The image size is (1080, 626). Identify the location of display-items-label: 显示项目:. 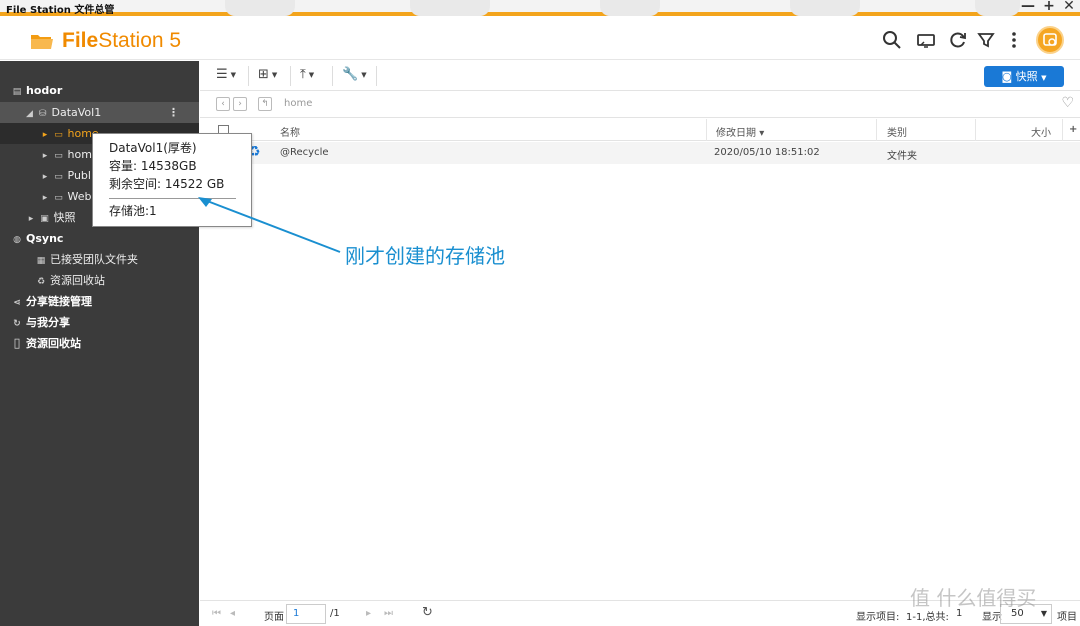
(878, 617).